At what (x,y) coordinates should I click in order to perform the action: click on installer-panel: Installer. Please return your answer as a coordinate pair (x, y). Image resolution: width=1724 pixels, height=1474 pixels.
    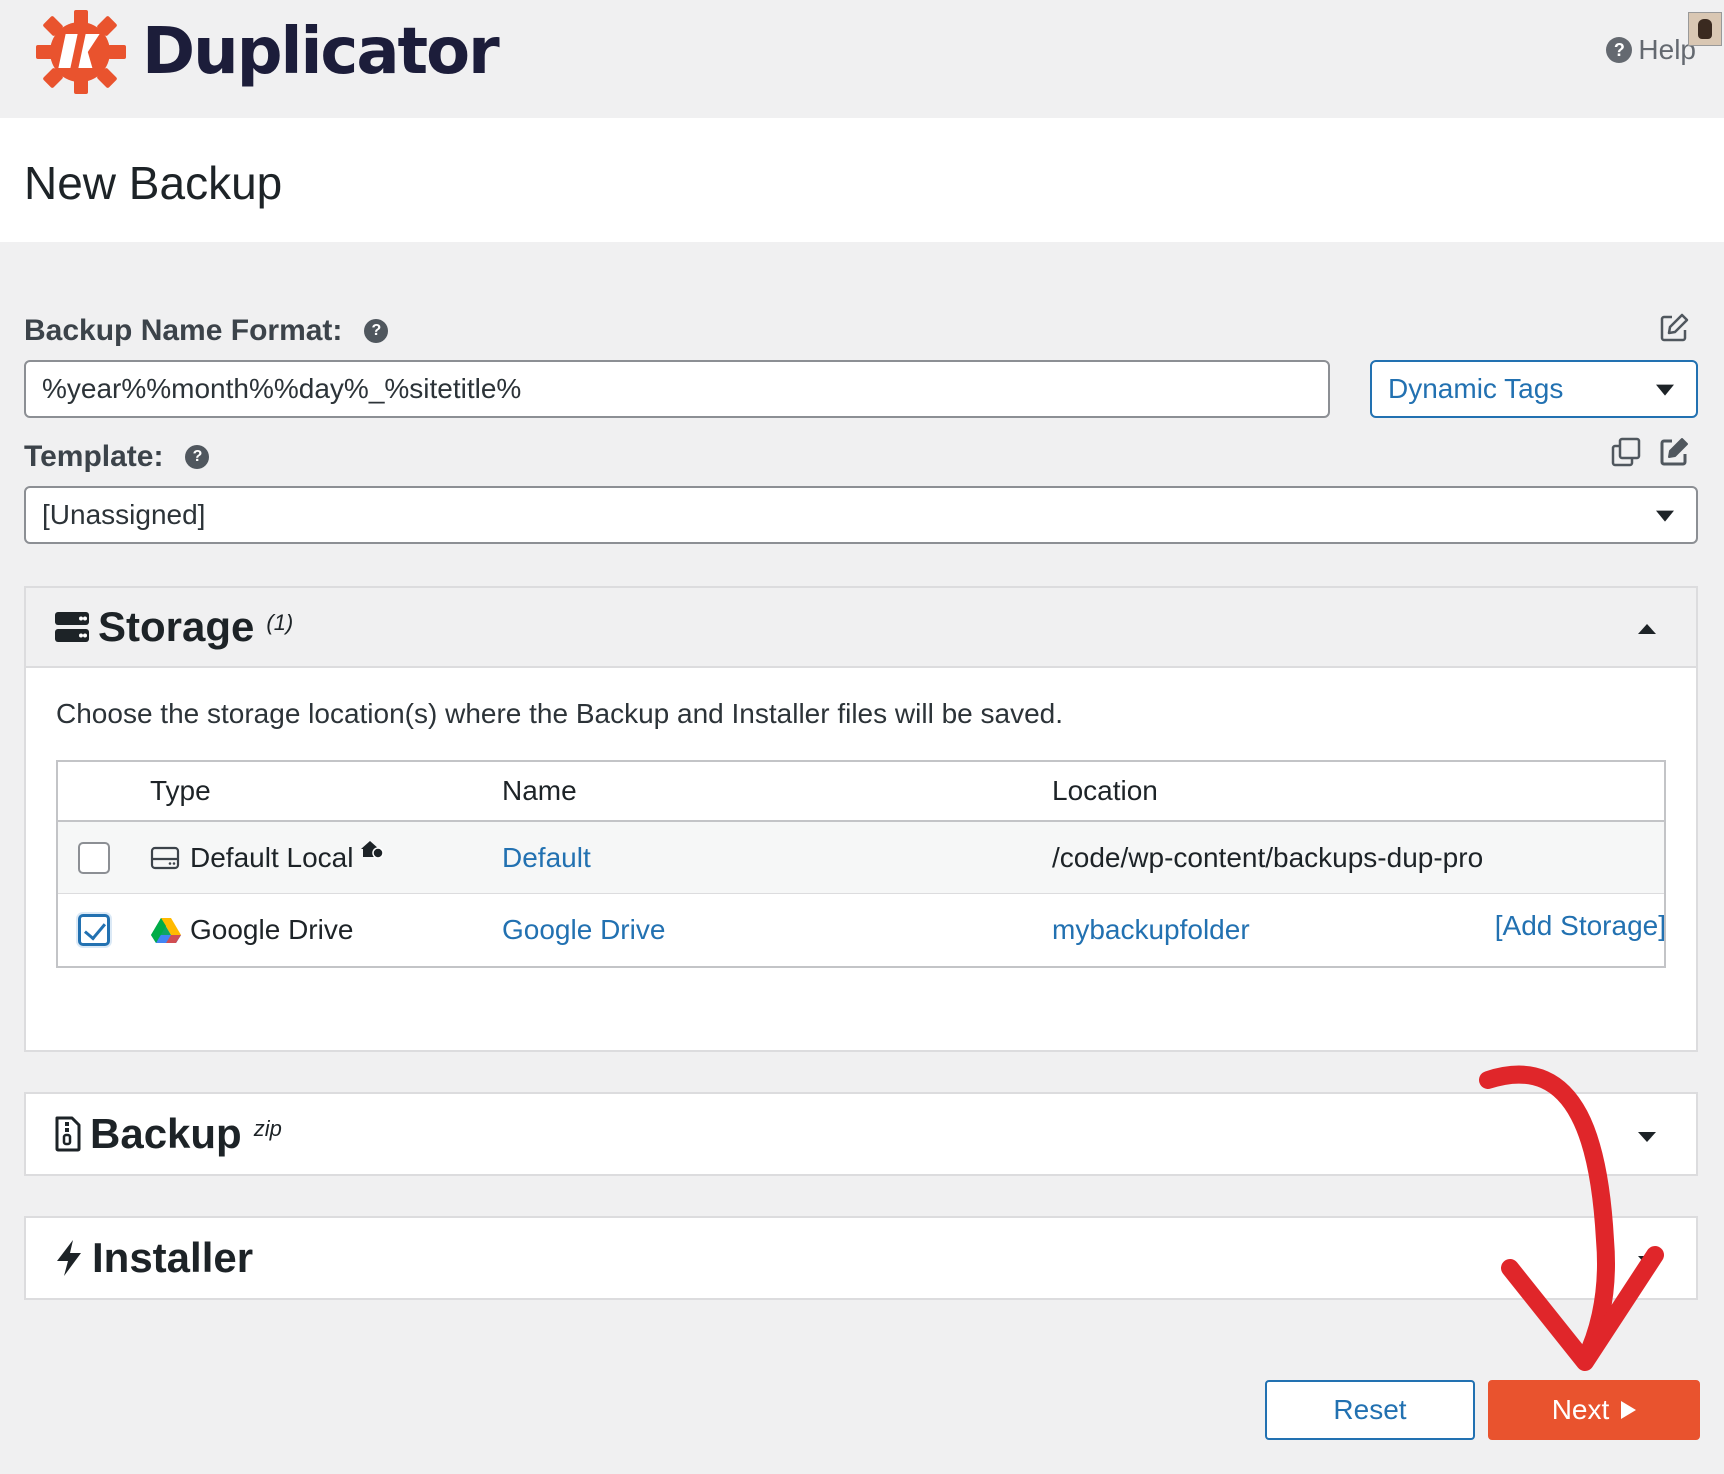
    Looking at the image, I should click on (861, 1258).